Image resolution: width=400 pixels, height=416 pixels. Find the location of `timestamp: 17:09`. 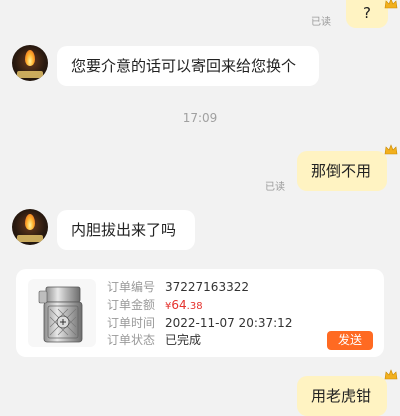

timestamp: 17:09 is located at coordinates (200, 118).